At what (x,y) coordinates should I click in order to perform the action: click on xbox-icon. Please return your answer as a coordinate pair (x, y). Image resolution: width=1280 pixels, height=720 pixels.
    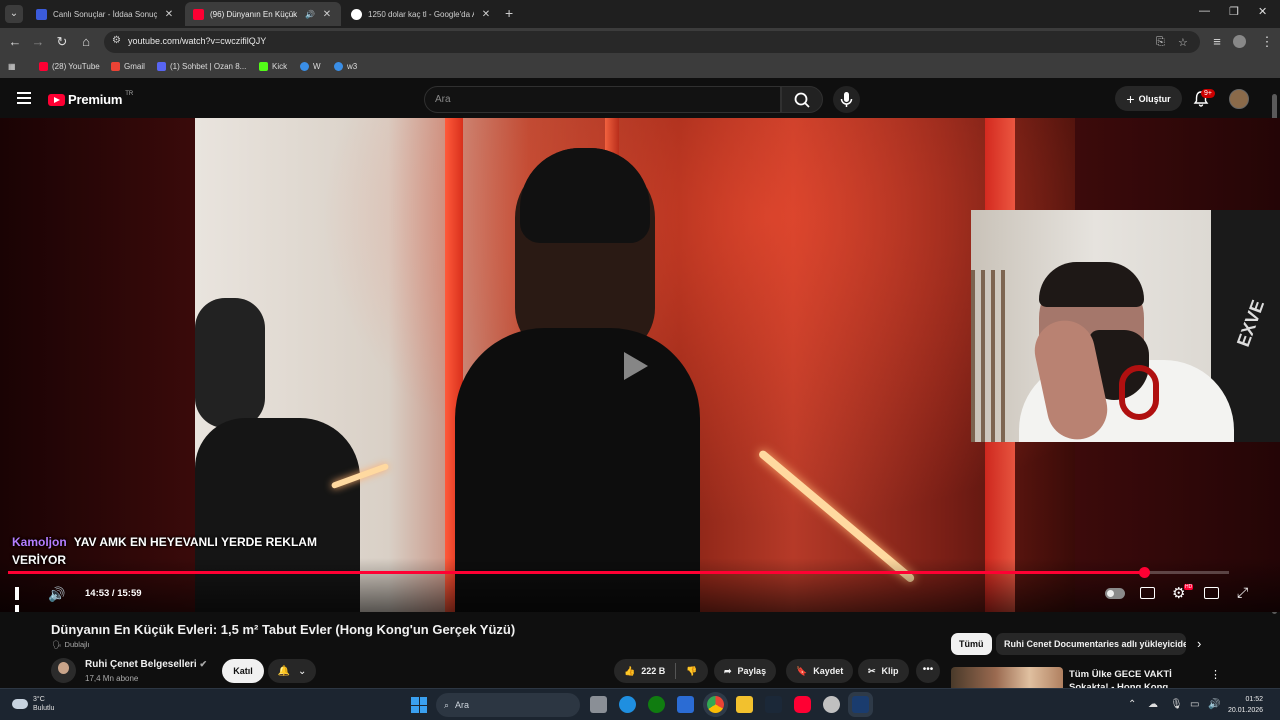
    Looking at the image, I should click on (656, 704).